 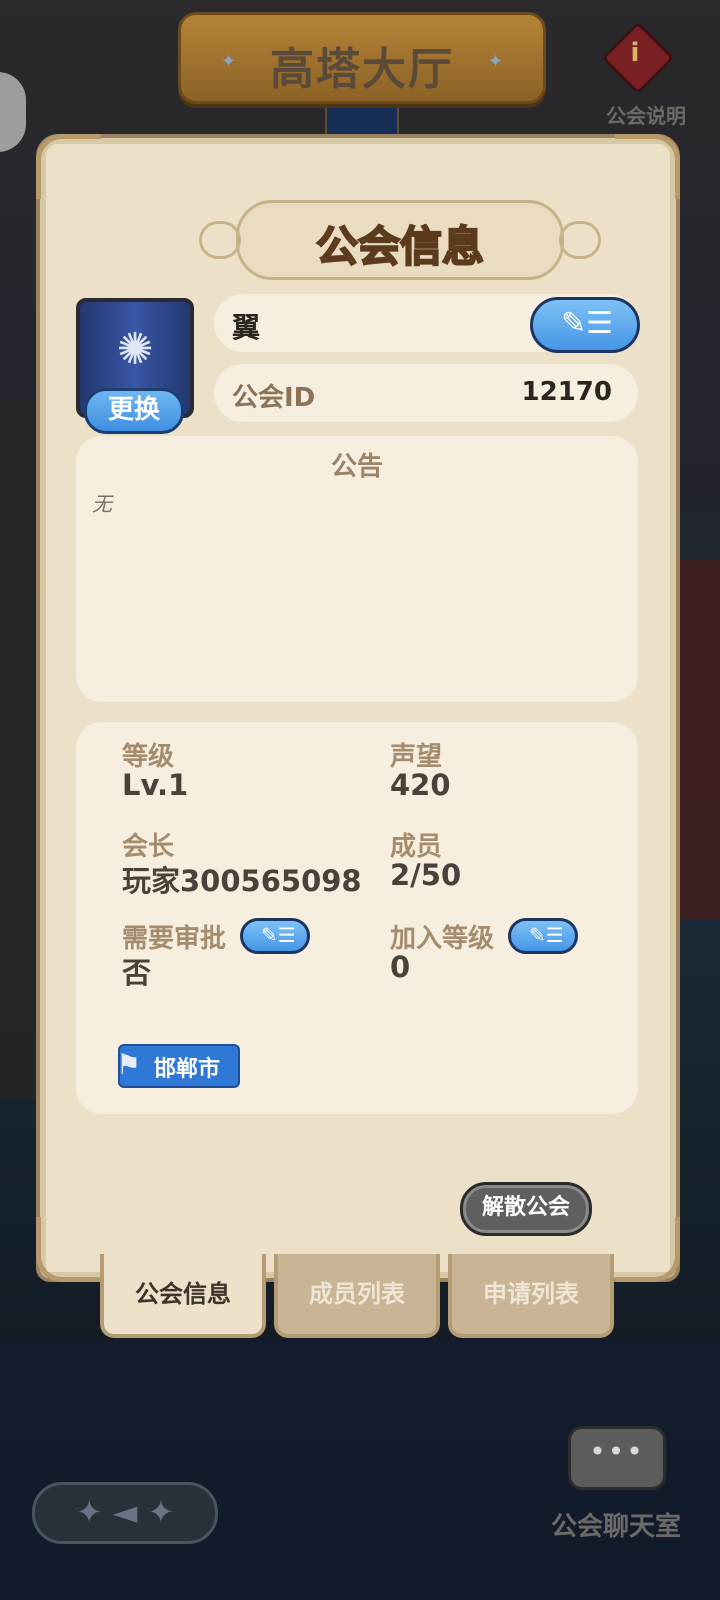 What do you see at coordinates (155, 785) in the screenshot?
I see `level-value: Lv.1` at bounding box center [155, 785].